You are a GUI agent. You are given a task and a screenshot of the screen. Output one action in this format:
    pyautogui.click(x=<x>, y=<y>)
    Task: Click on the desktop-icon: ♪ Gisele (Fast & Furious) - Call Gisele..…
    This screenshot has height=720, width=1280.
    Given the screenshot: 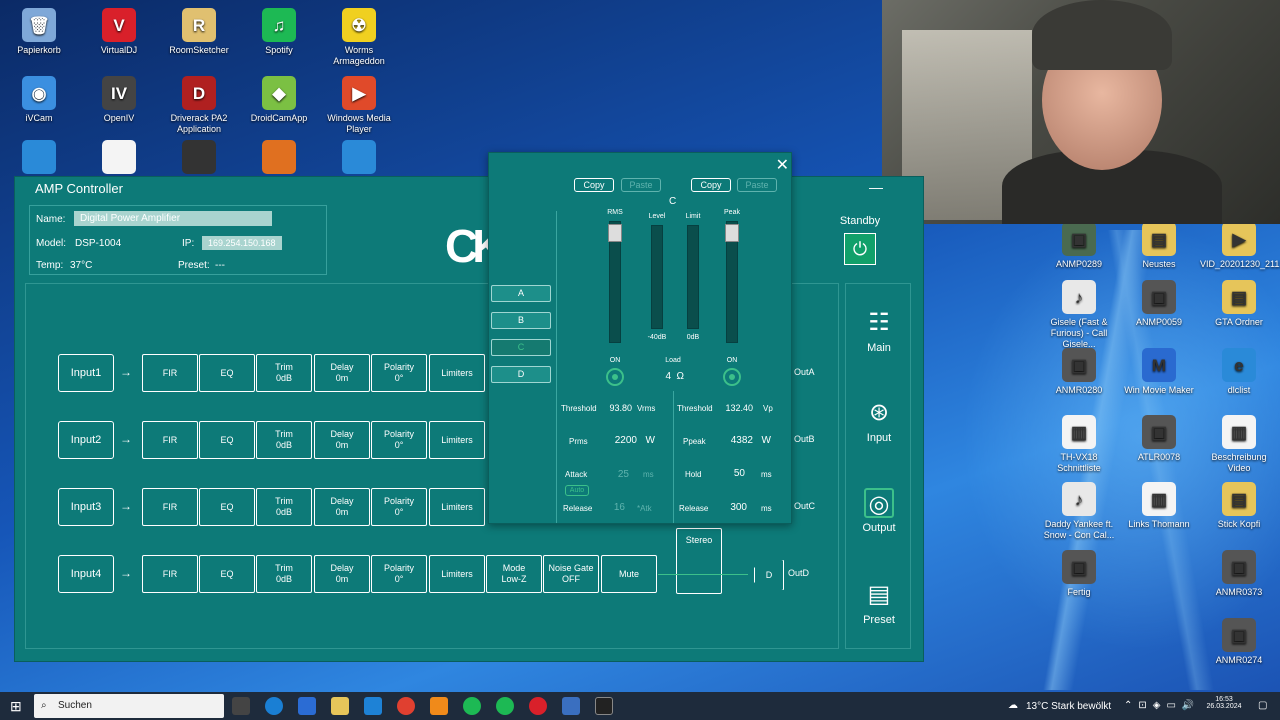 What is the action you would take?
    pyautogui.click(x=1079, y=315)
    